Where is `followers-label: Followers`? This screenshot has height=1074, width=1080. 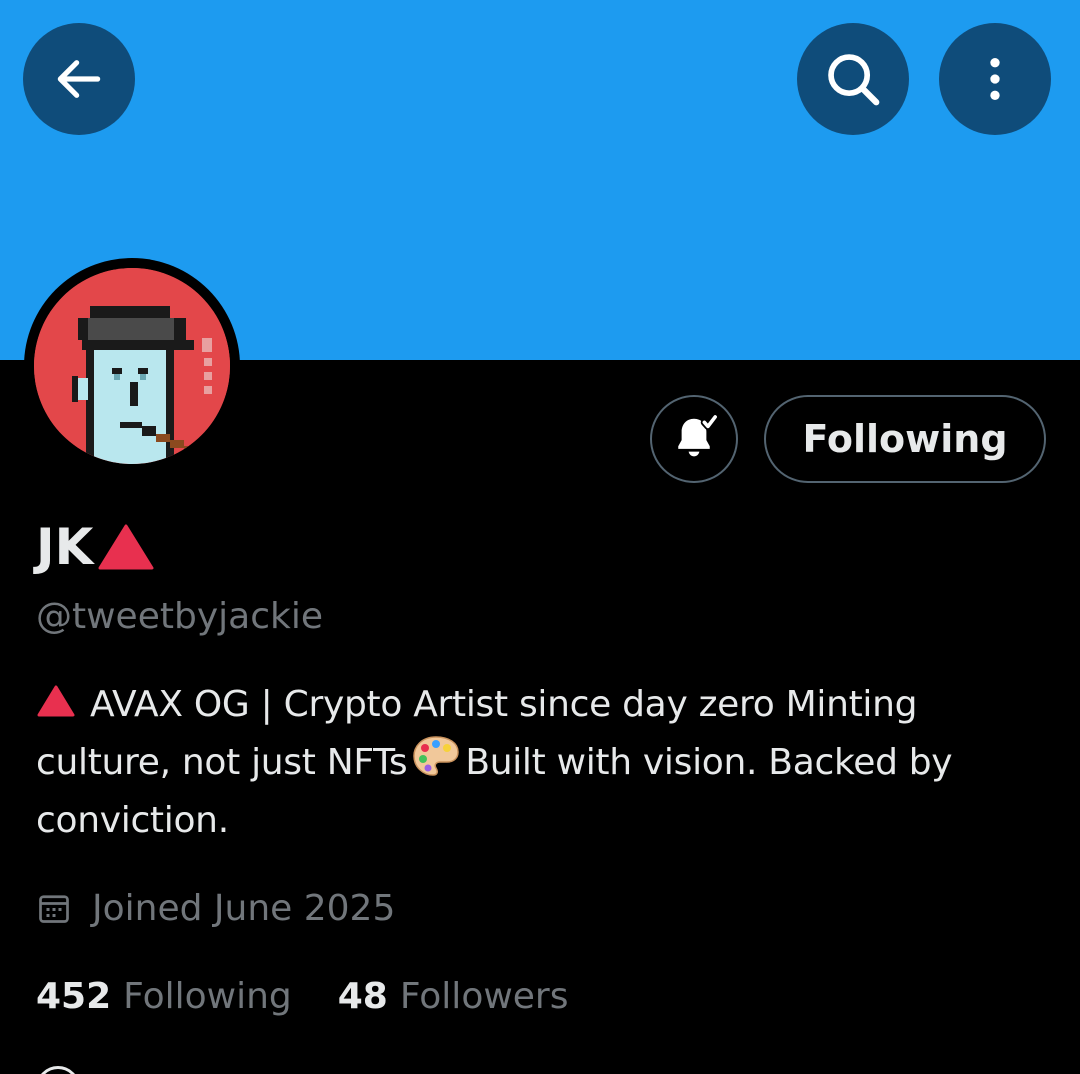
followers-label: Followers is located at coordinates (484, 996).